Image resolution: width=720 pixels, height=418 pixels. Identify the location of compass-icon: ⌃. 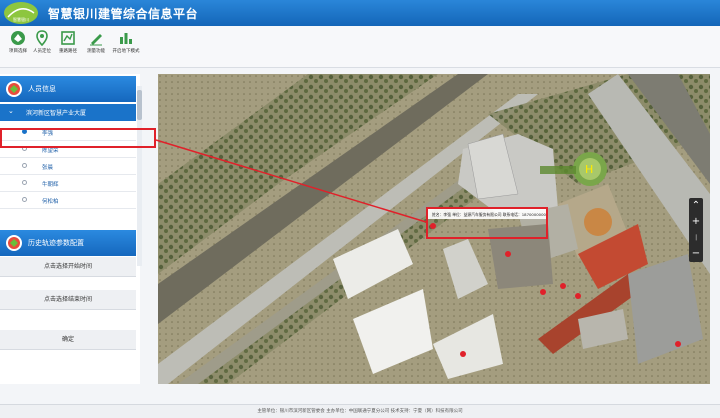
(696, 206).